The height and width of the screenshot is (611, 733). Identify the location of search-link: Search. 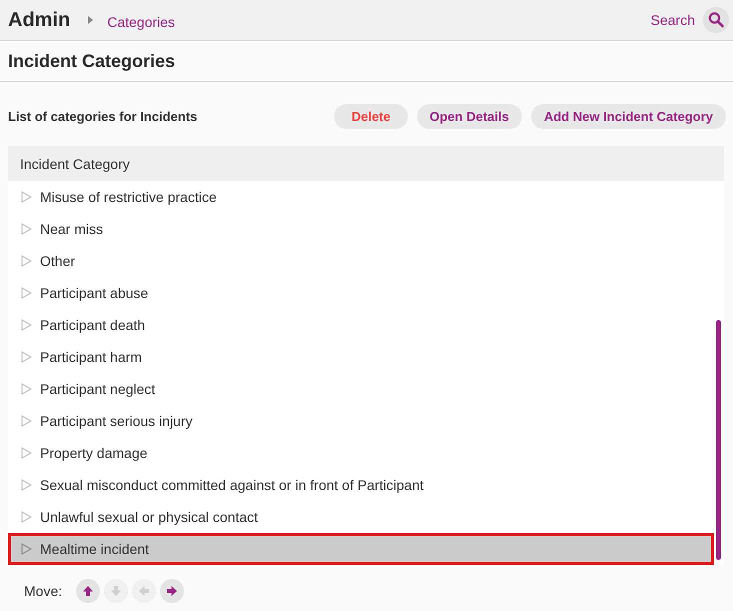
(672, 20).